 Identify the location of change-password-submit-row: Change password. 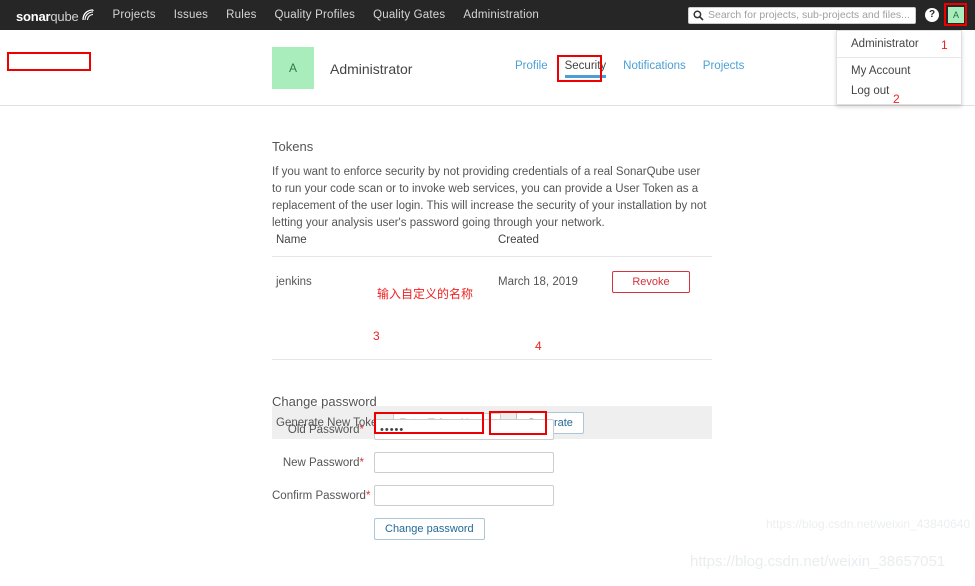
(492, 529).